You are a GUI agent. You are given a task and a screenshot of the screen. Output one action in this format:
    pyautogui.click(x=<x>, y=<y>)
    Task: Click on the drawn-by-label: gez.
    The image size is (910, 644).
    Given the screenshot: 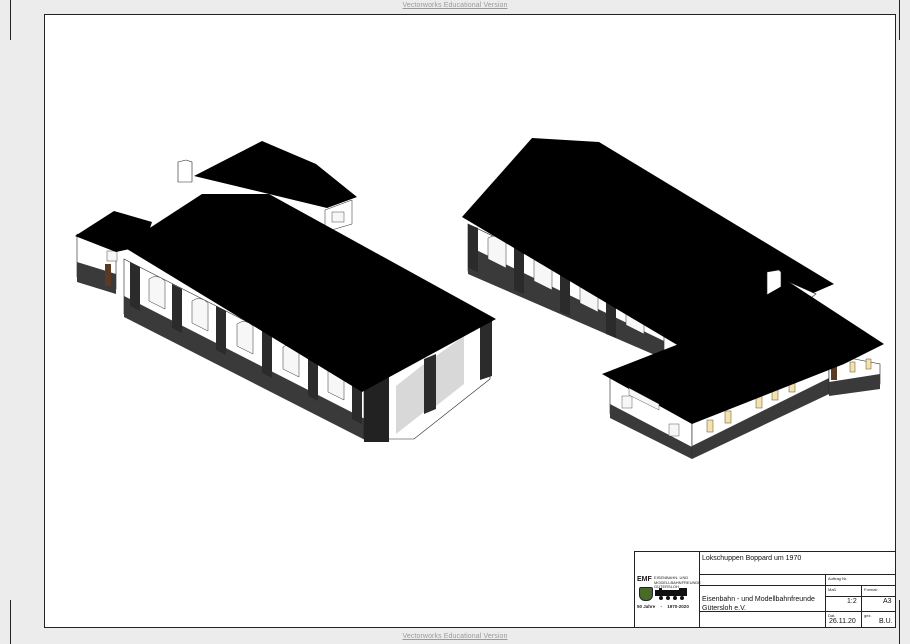 What is the action you would take?
    pyautogui.click(x=868, y=615)
    